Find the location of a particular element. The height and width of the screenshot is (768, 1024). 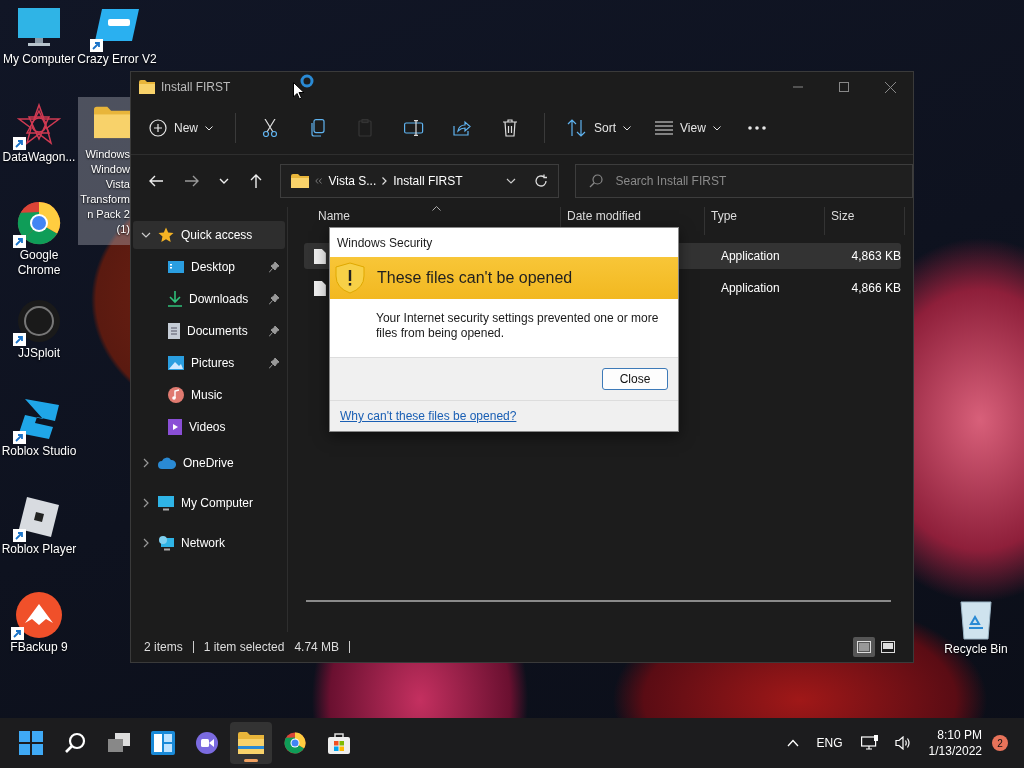

icon-label: Roblox Studio is located at coordinates (39, 451).